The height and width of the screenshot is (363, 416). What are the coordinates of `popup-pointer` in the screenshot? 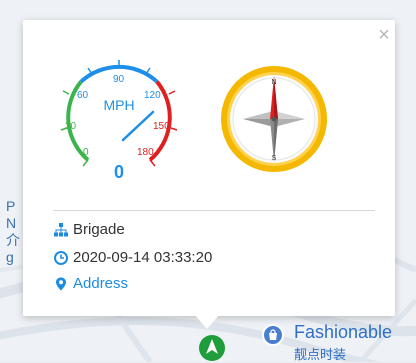 It's located at (207, 321).